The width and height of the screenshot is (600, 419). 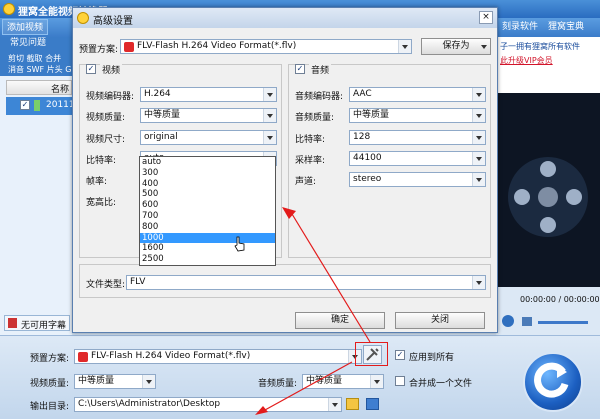 What do you see at coordinates (313, 311) in the screenshot?
I see `annotation-arrows` at bounding box center [313, 311].